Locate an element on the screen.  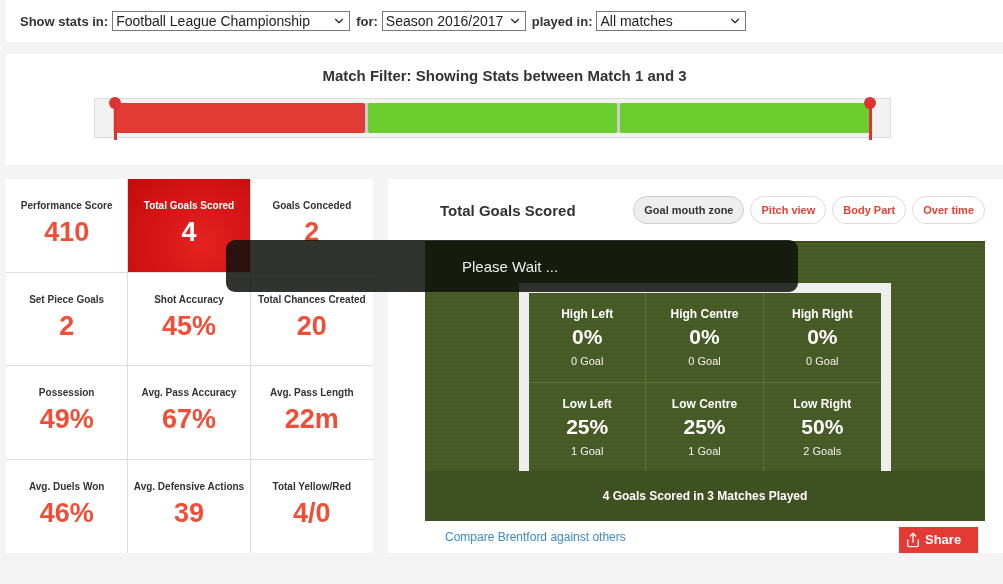
stat-tile: Performance Score 410 is located at coordinates (67, 226).